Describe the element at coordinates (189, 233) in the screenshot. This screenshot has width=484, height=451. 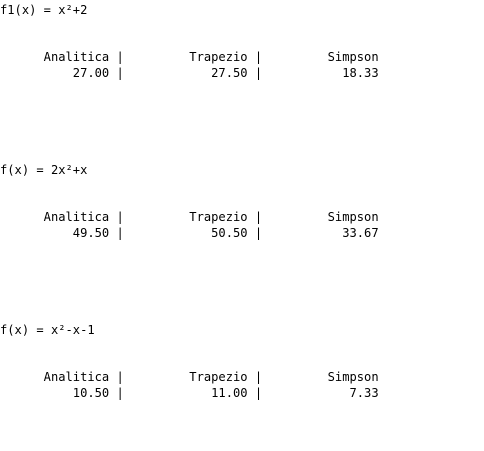
I see `table-values-row: 49.50 | 50.50 | 33.67` at that location.